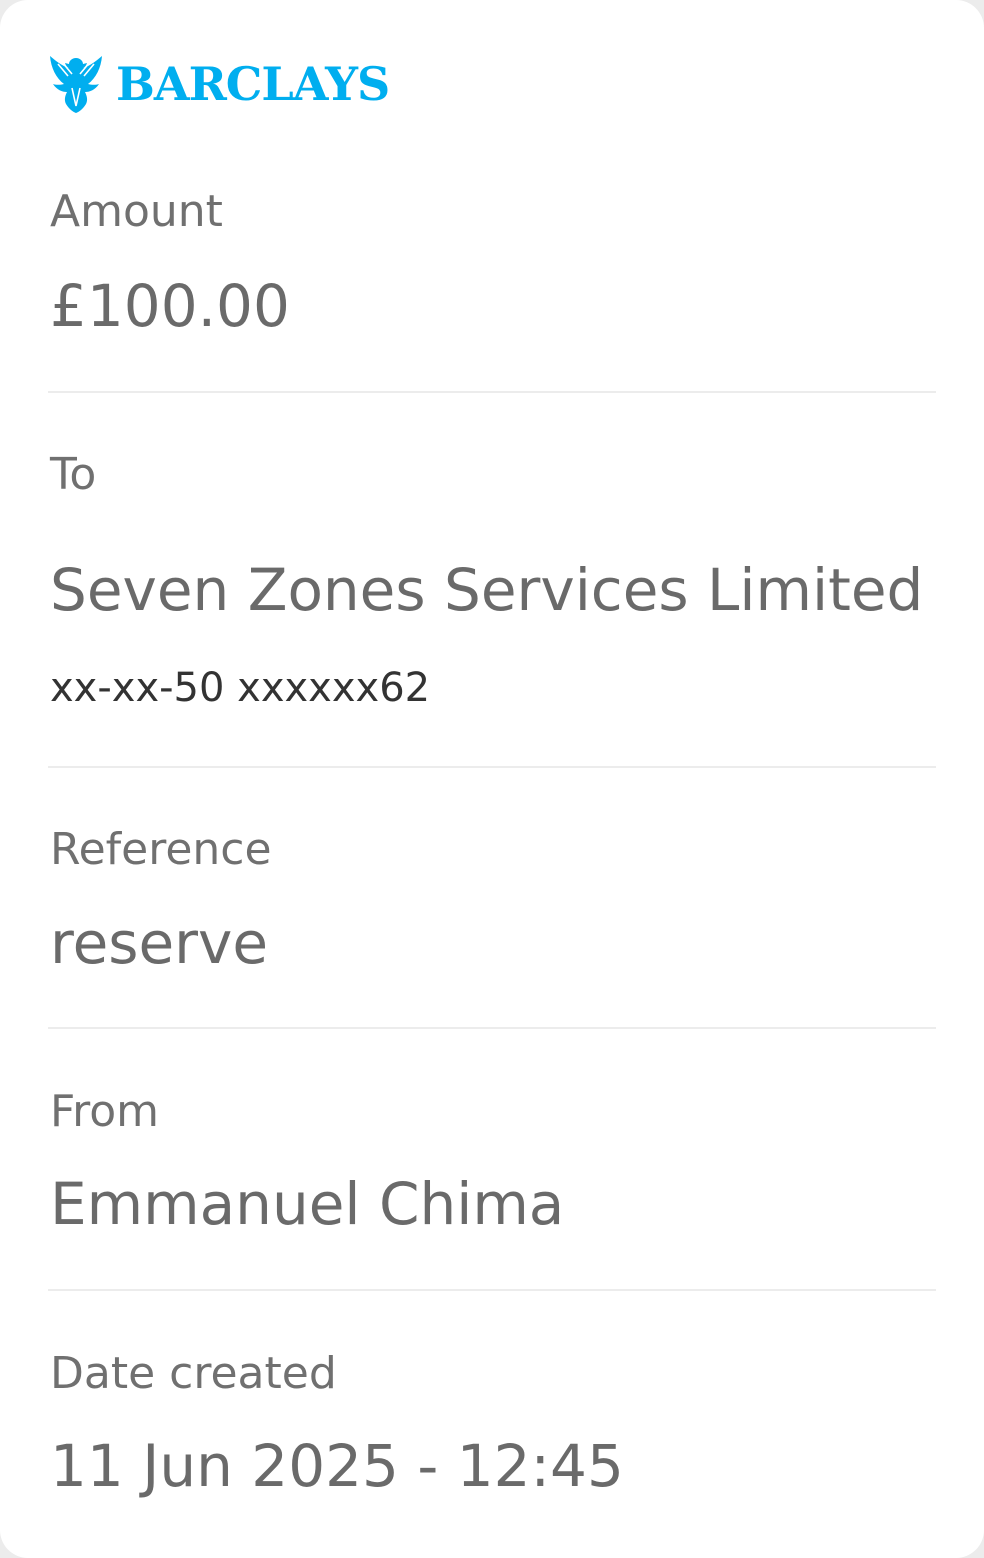 The image size is (984, 1558). What do you see at coordinates (76, 84) in the screenshot?
I see `eagle-icon` at bounding box center [76, 84].